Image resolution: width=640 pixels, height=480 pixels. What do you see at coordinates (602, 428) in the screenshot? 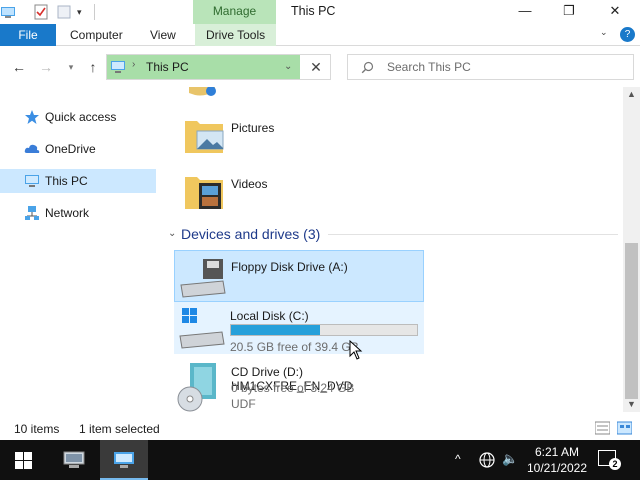
I see `details-view-icon` at bounding box center [602, 428].